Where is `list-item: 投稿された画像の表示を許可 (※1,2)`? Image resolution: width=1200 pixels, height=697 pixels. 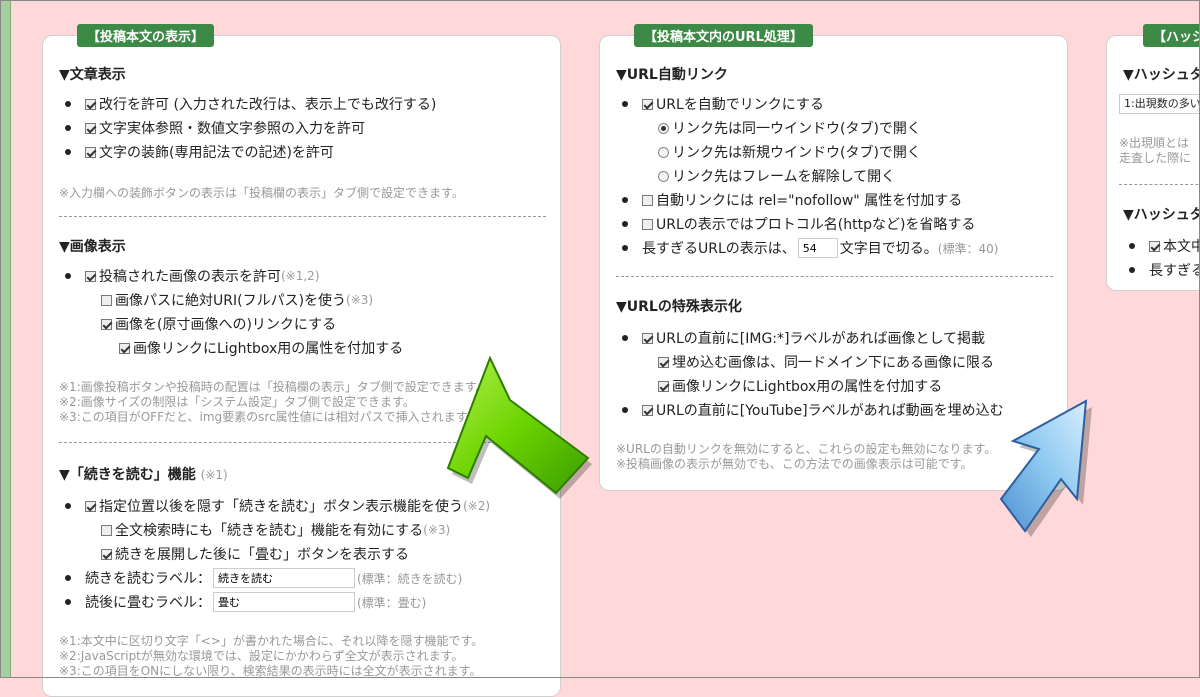 list-item: 投稿された画像の表示を許可 (※1,2) is located at coordinates (192, 276).